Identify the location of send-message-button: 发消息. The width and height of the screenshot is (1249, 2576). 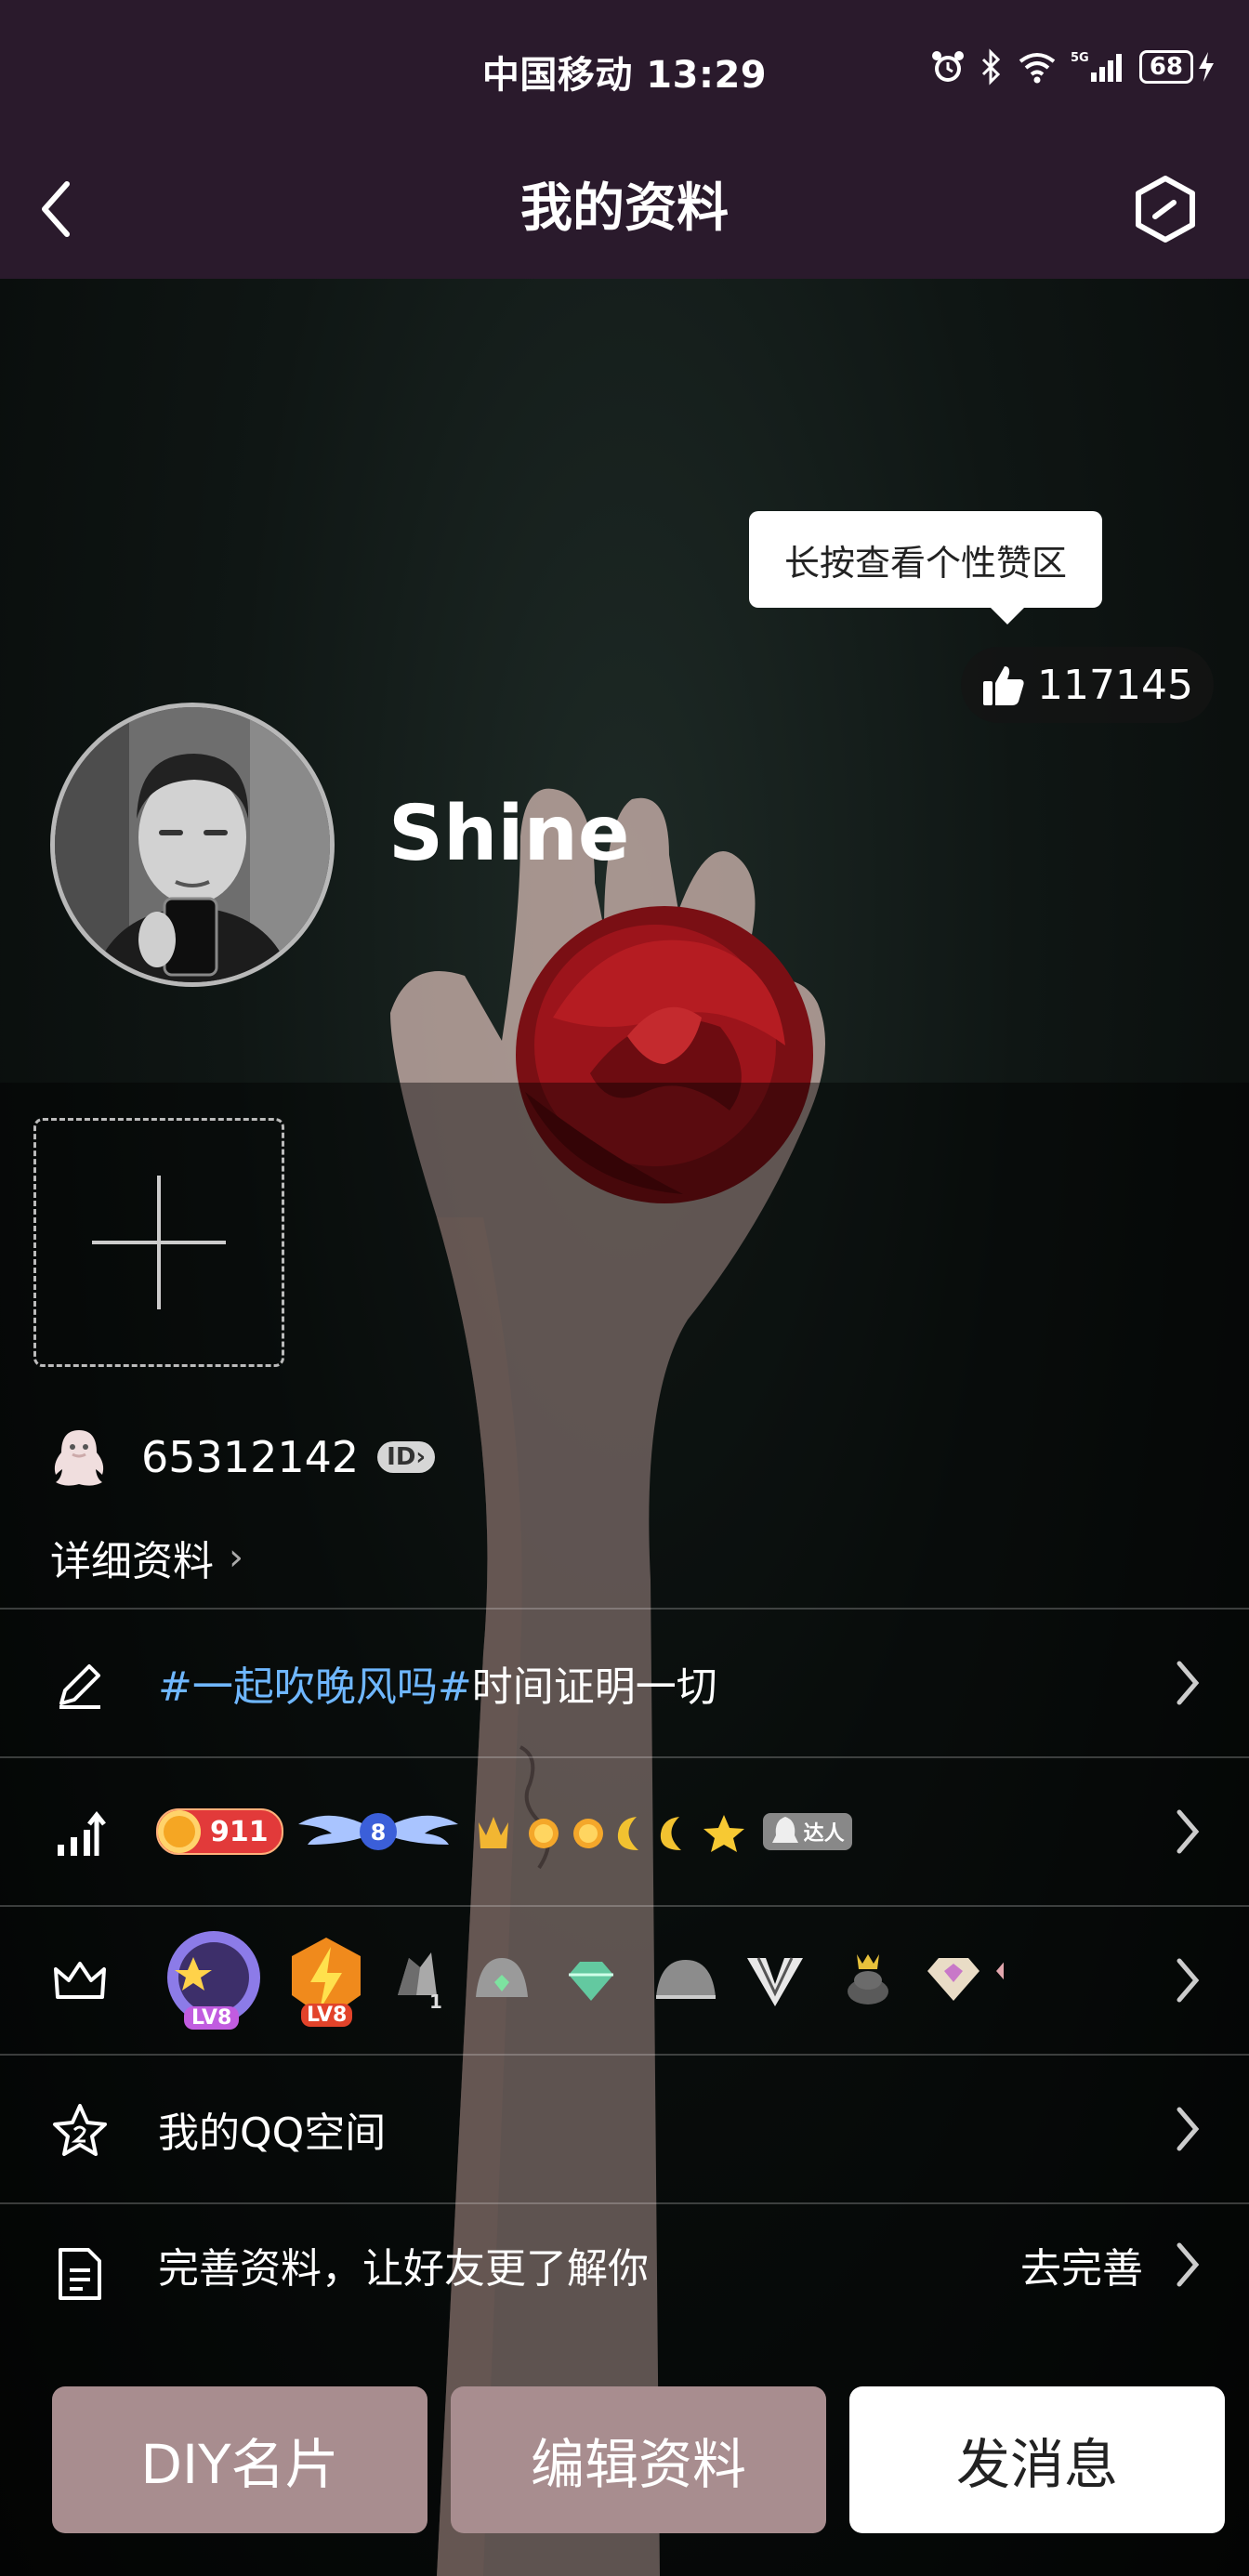
(1037, 2459).